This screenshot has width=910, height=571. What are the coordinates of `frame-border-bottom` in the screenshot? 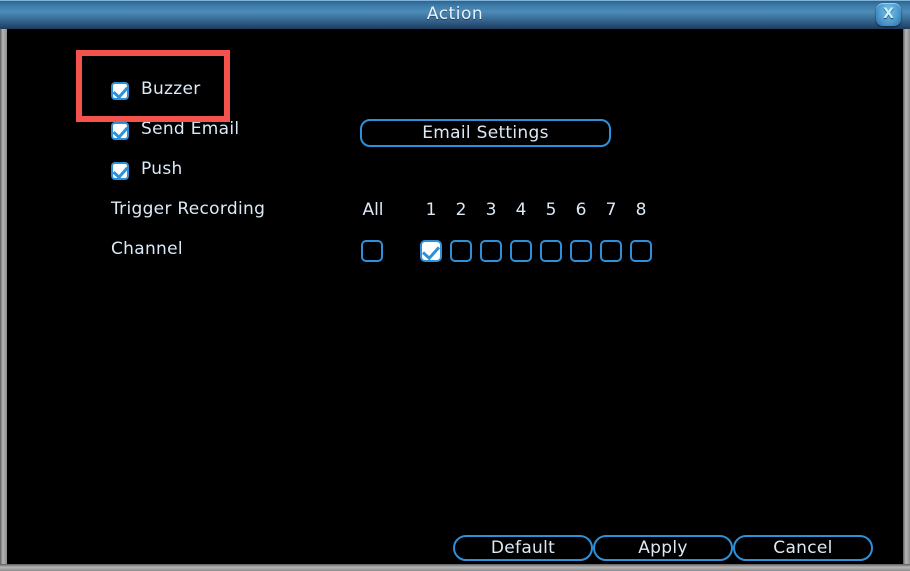 It's located at (455, 567).